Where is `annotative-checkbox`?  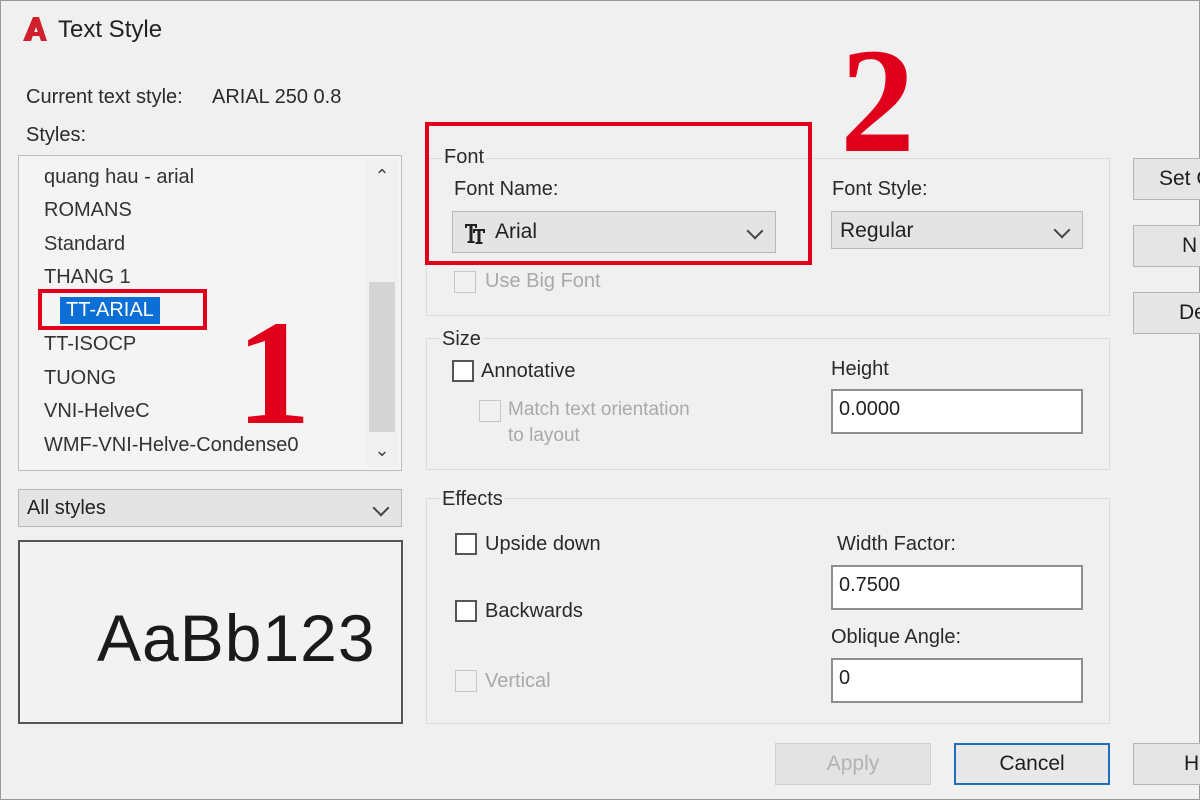 annotative-checkbox is located at coordinates (463, 371).